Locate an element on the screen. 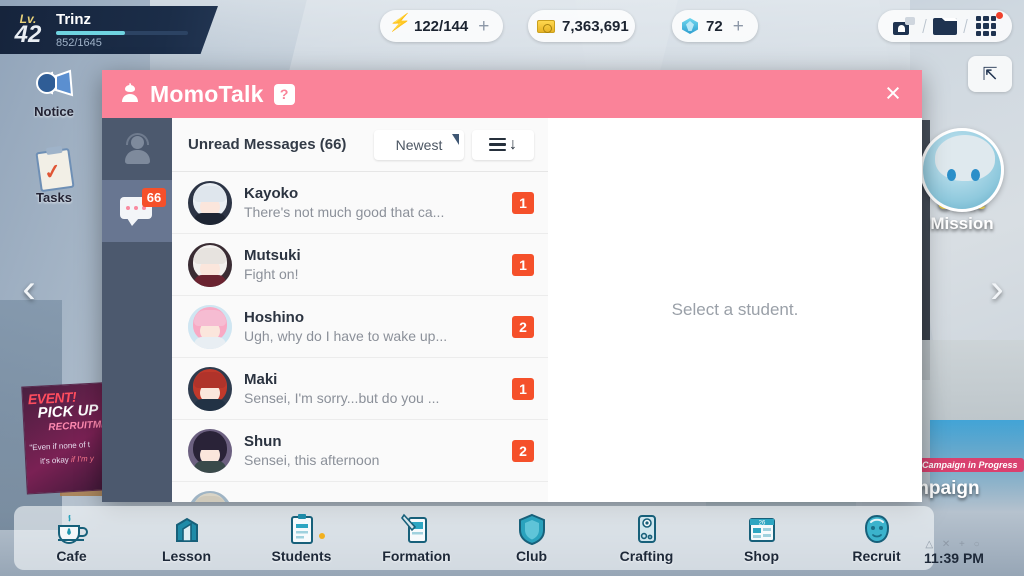 The image size is (1024, 576). chat-list-item: Kayoko There's not much good that ca... 1 is located at coordinates (360, 203).